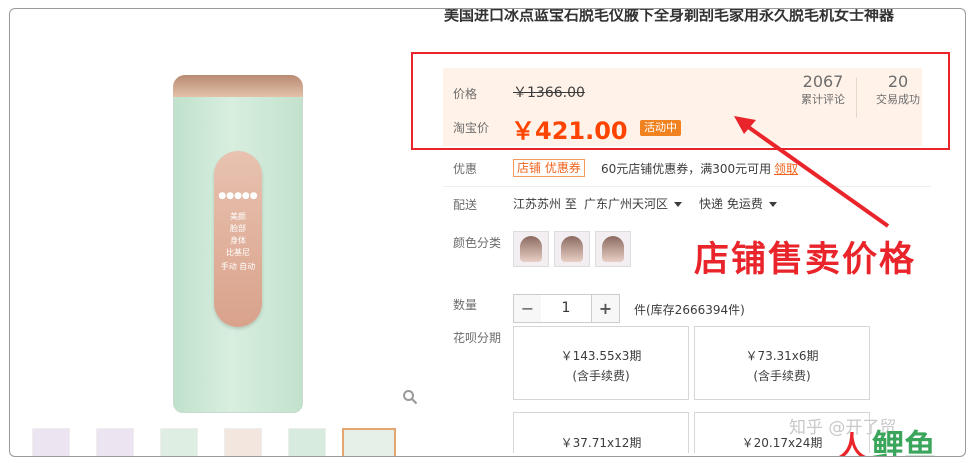  Describe the element at coordinates (477, 243) in the screenshot. I see `color-label: 颜色分类` at that location.